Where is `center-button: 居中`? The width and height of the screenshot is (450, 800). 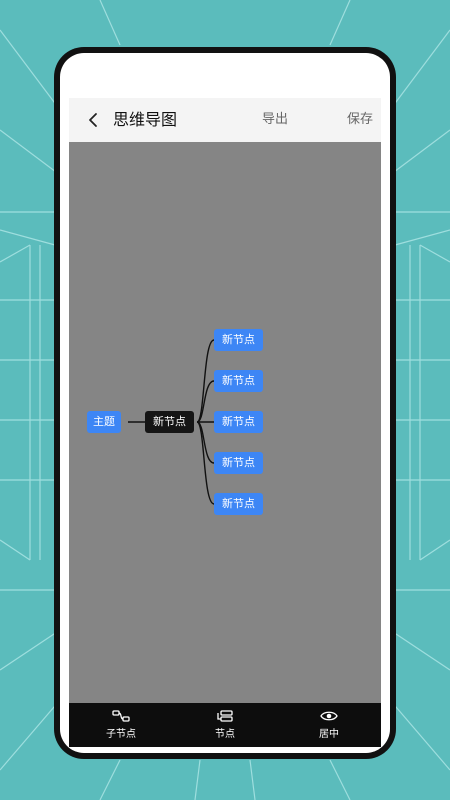 center-button: 居中 is located at coordinates (329, 725).